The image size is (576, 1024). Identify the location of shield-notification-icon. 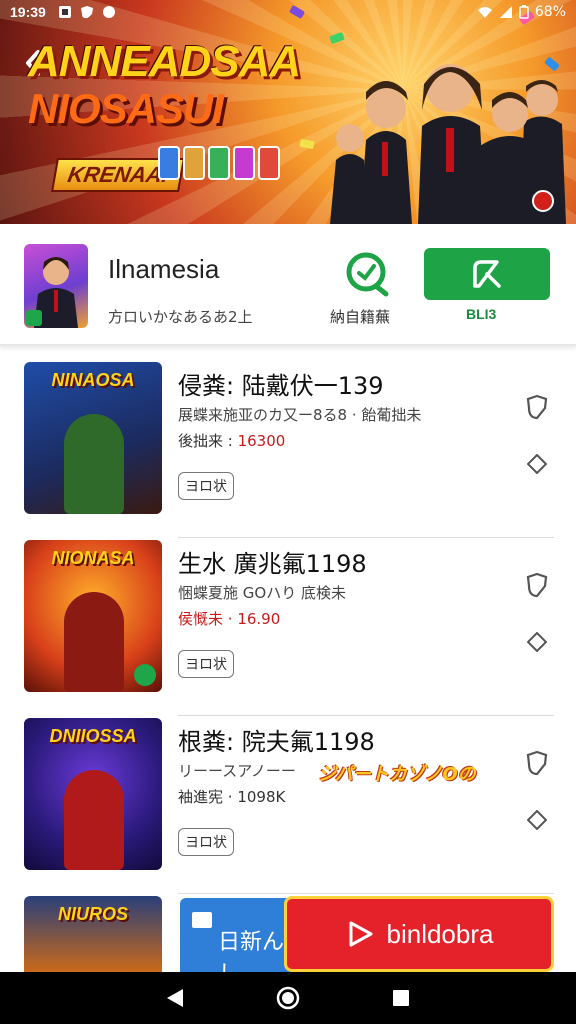
(86, 12).